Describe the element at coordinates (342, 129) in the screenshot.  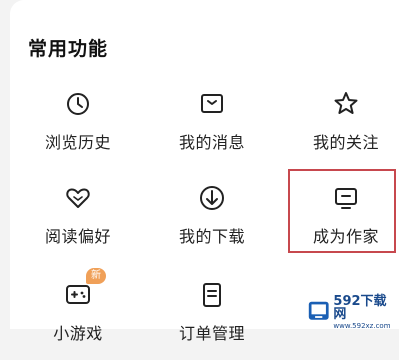
I see `item-my-follows: 我的关注` at that location.